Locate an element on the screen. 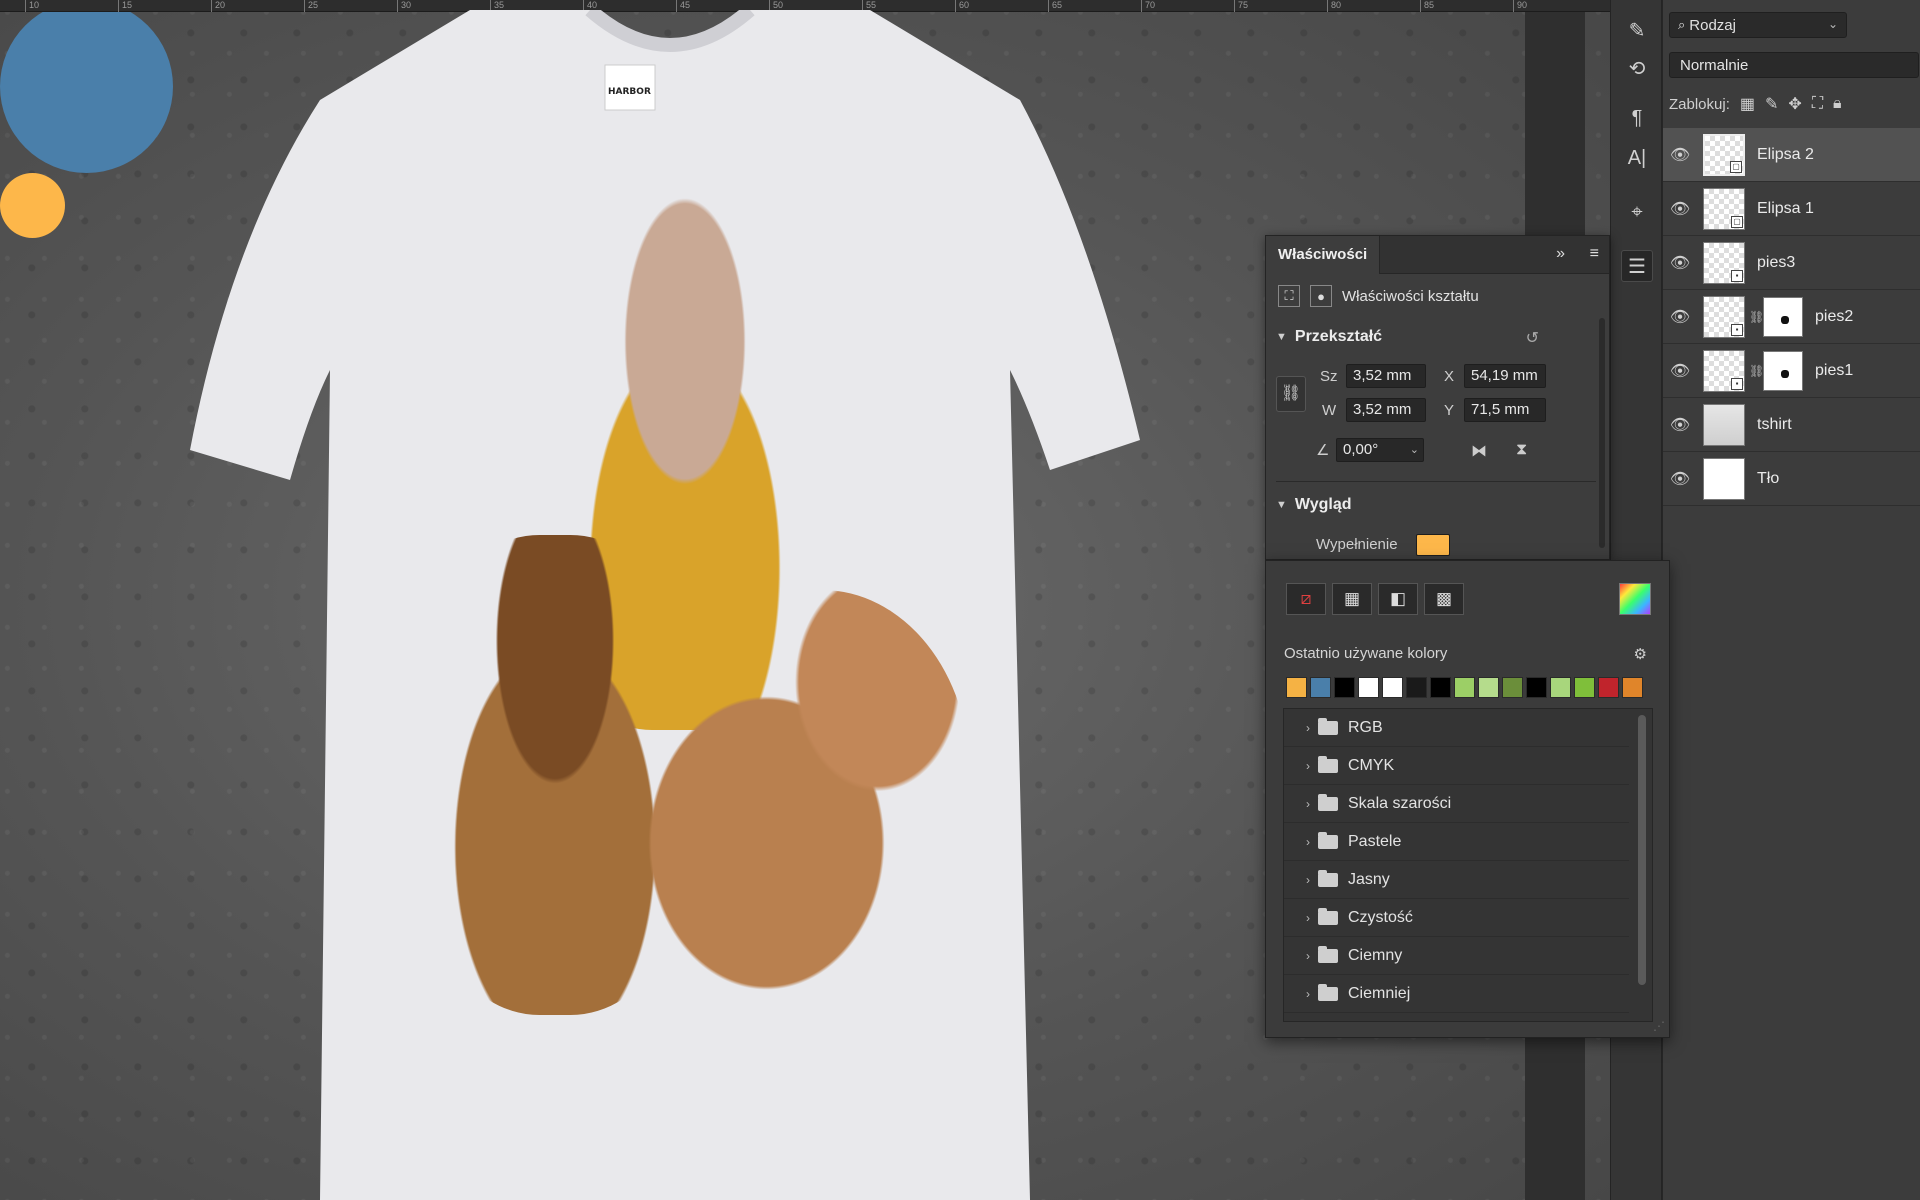 This screenshot has height=1200, width=1920. layer-filter-dropdown: ⌕ Rodzaj ⌄ is located at coordinates (1758, 25).